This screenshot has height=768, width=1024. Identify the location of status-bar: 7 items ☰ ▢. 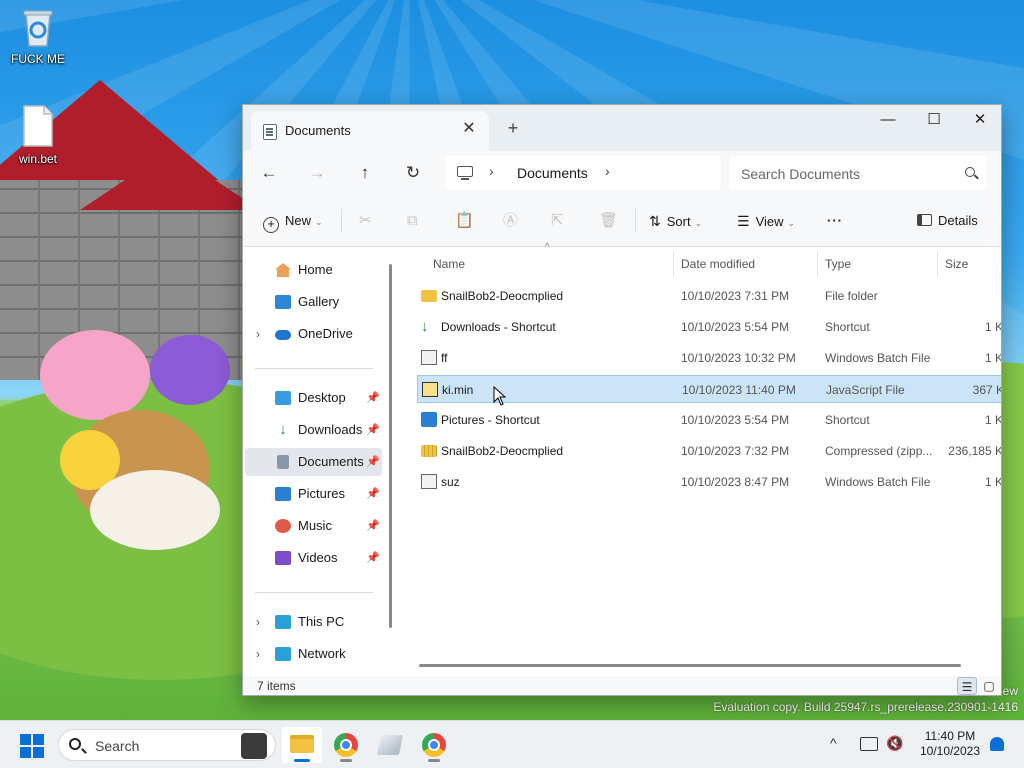
(622, 685).